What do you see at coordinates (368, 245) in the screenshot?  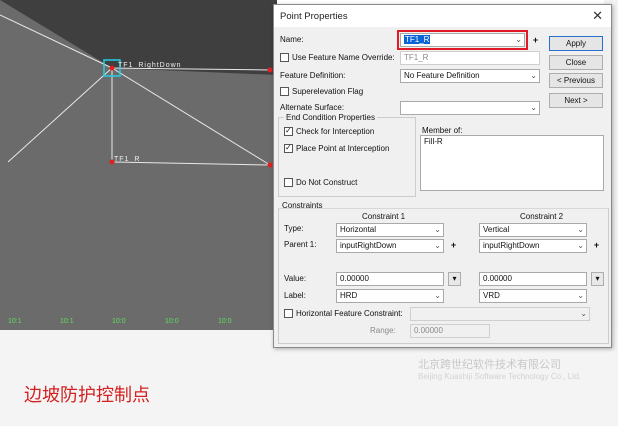 I see `c1-parent-value: inputRightDown` at bounding box center [368, 245].